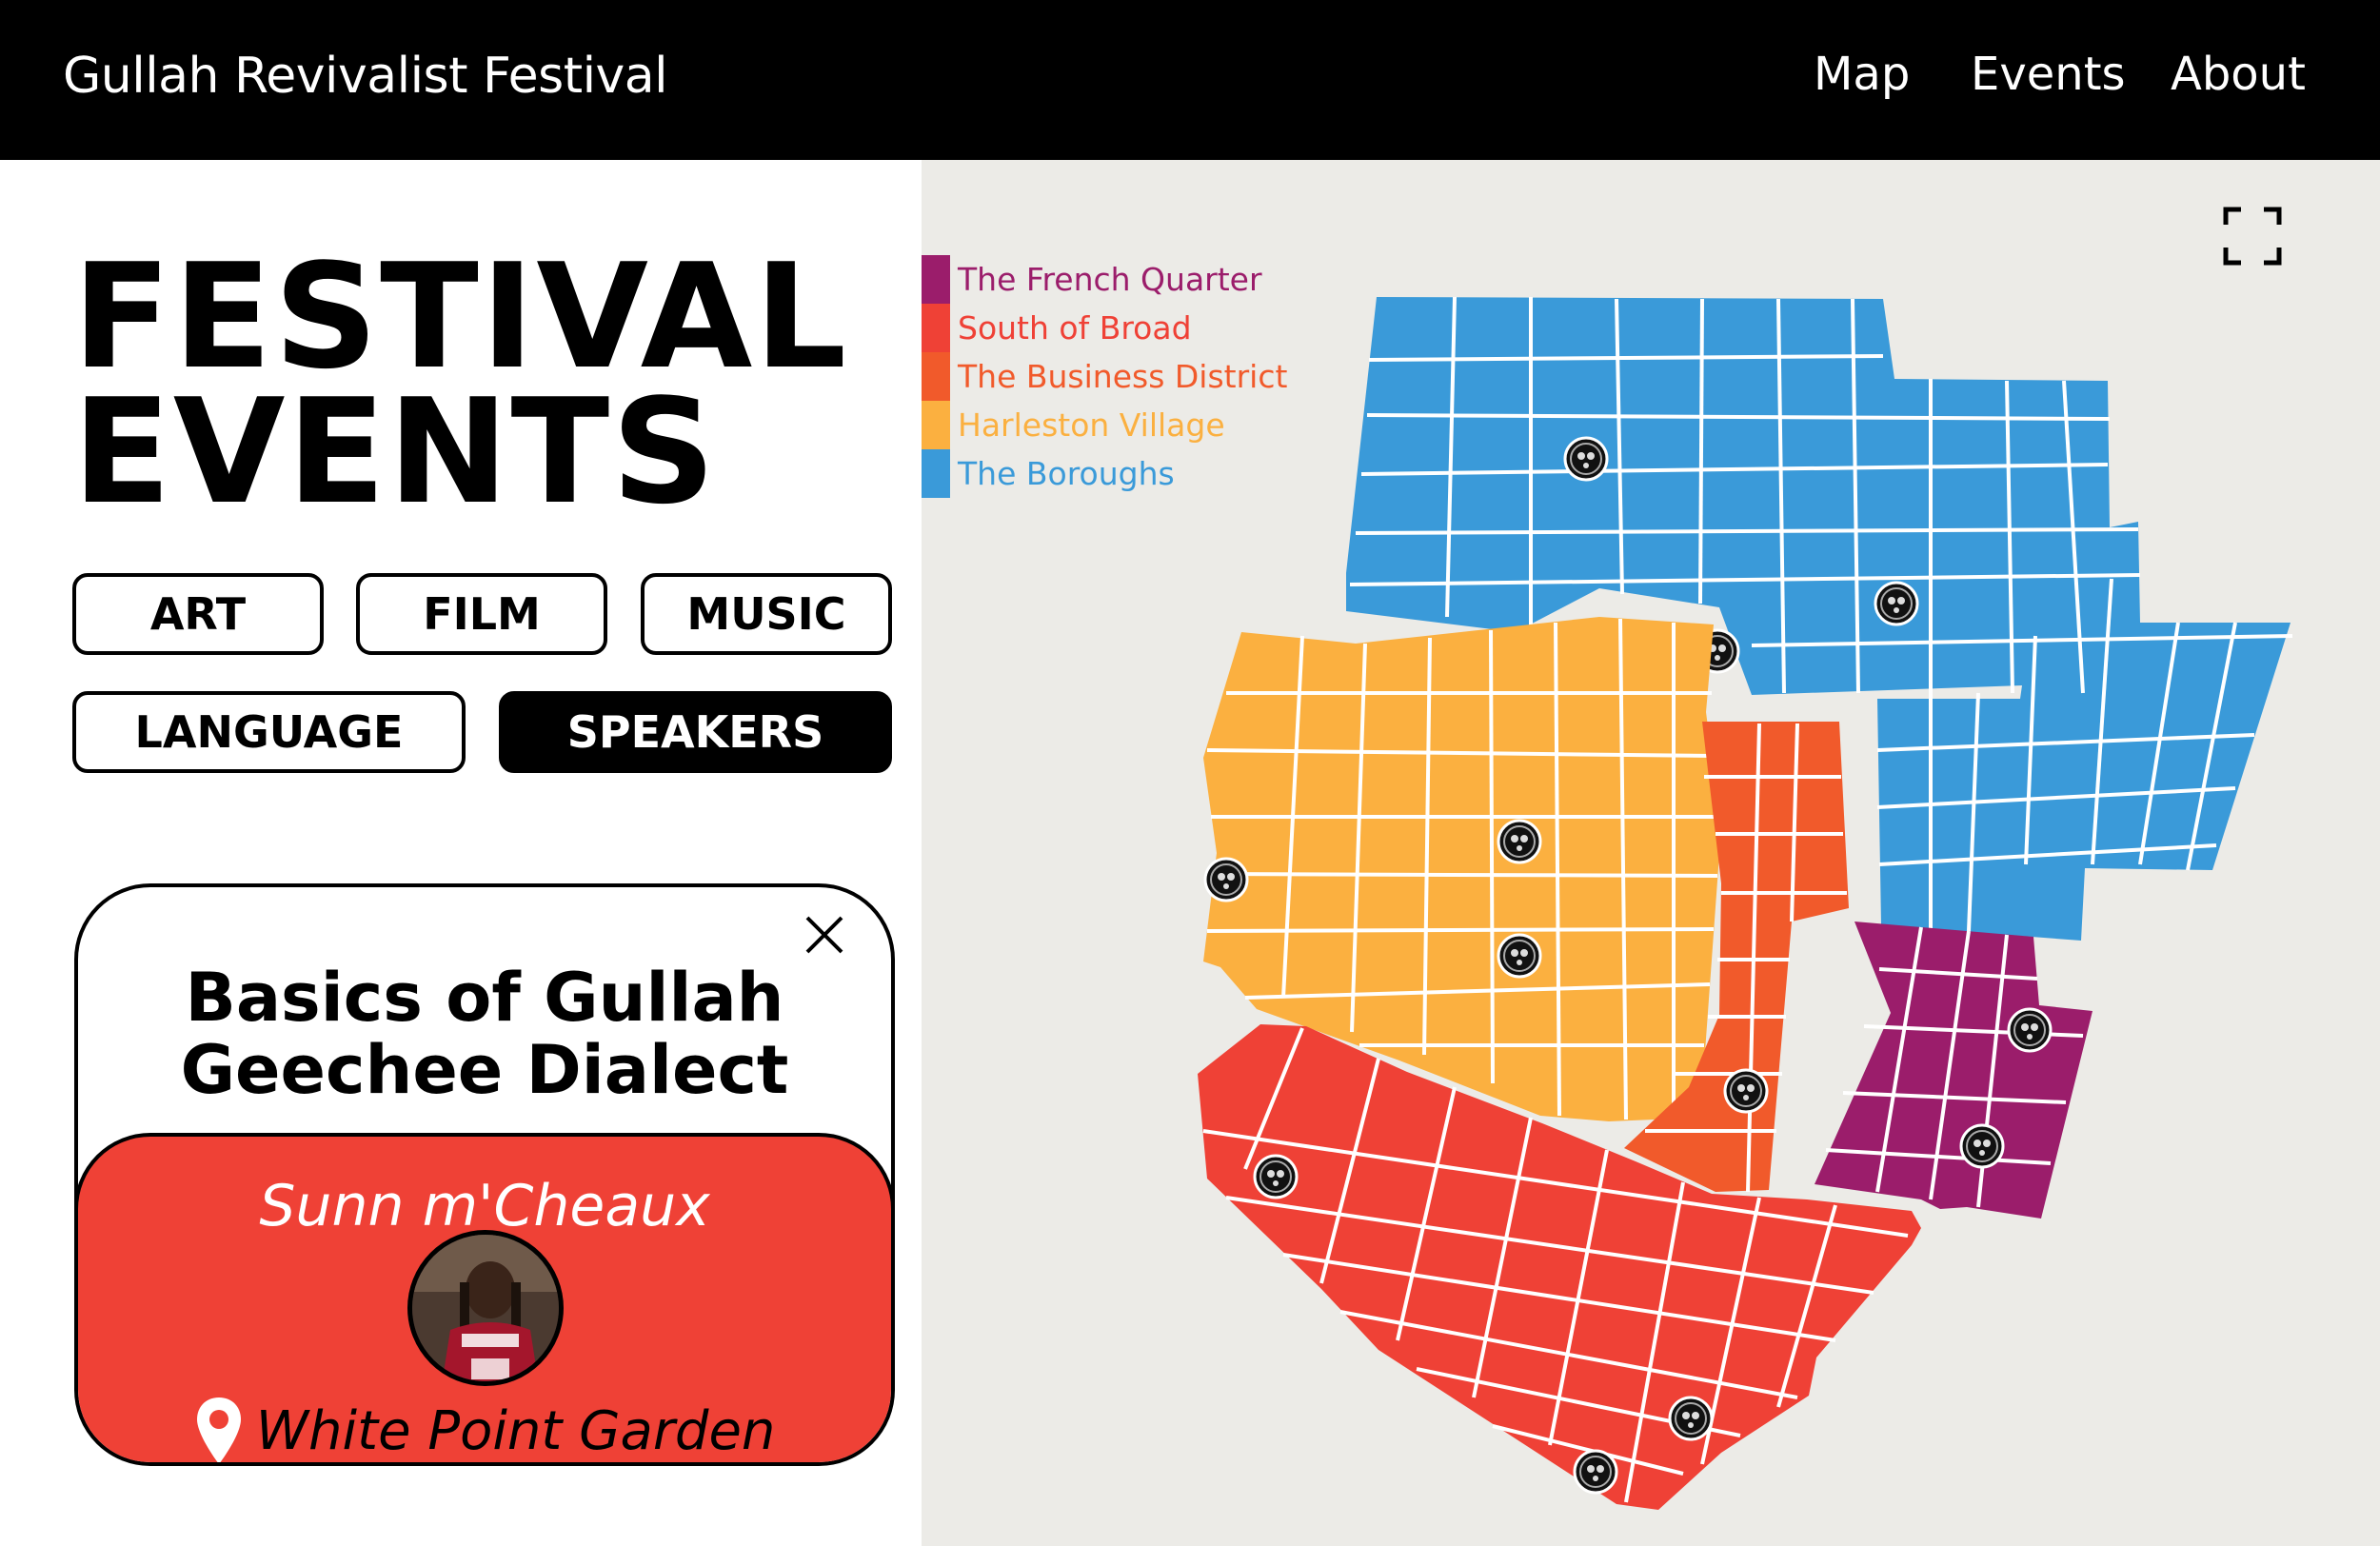 The width and height of the screenshot is (2380, 1546). I want to click on event-details-panel: Sunn m'Cheaux White Point Garden, so click(484, 1297).